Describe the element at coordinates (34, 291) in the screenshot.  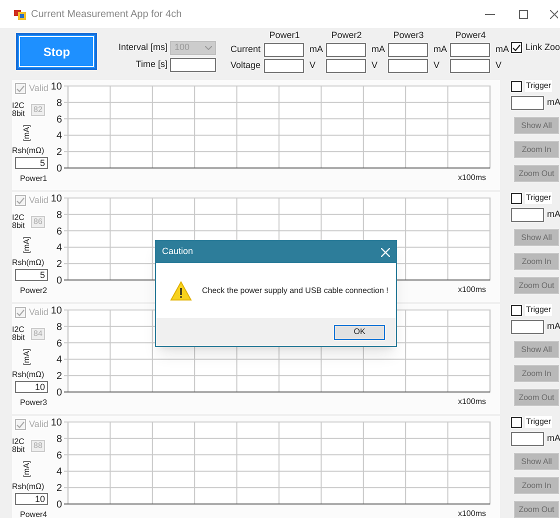
I see `channel-label: Power2` at that location.